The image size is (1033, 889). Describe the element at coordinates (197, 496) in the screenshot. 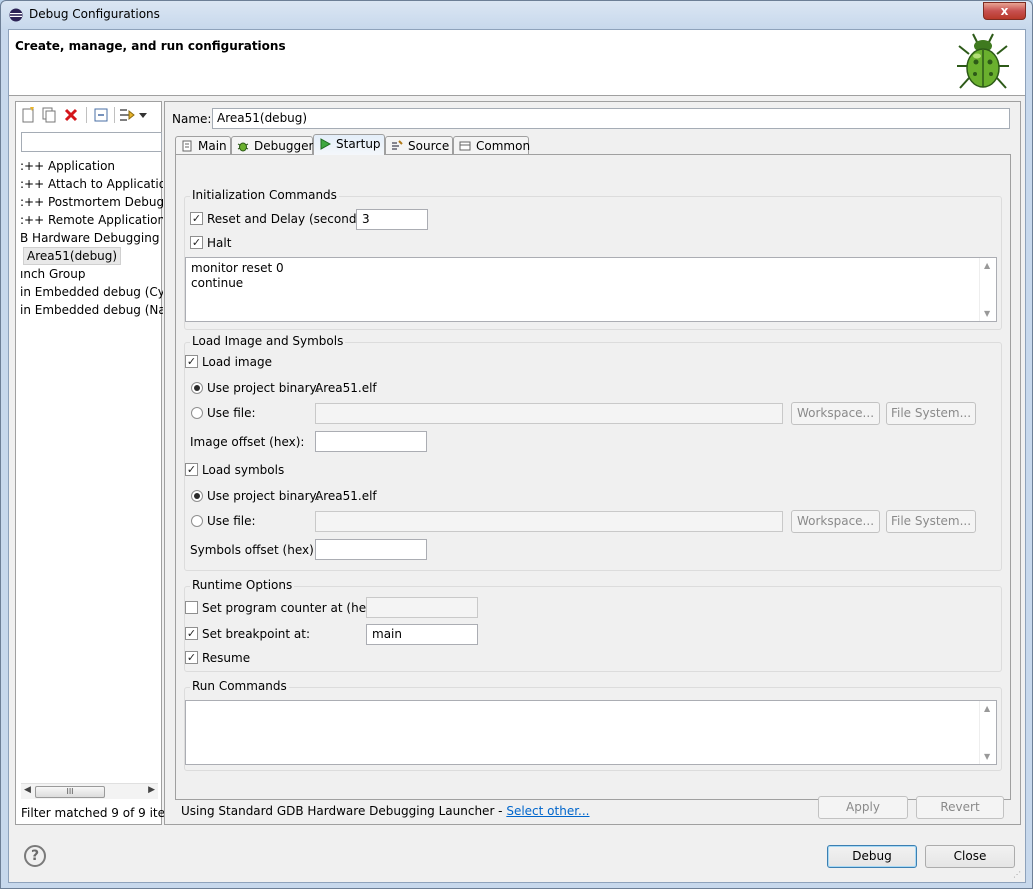

I see `symbols-use-project-binary-radio` at that location.